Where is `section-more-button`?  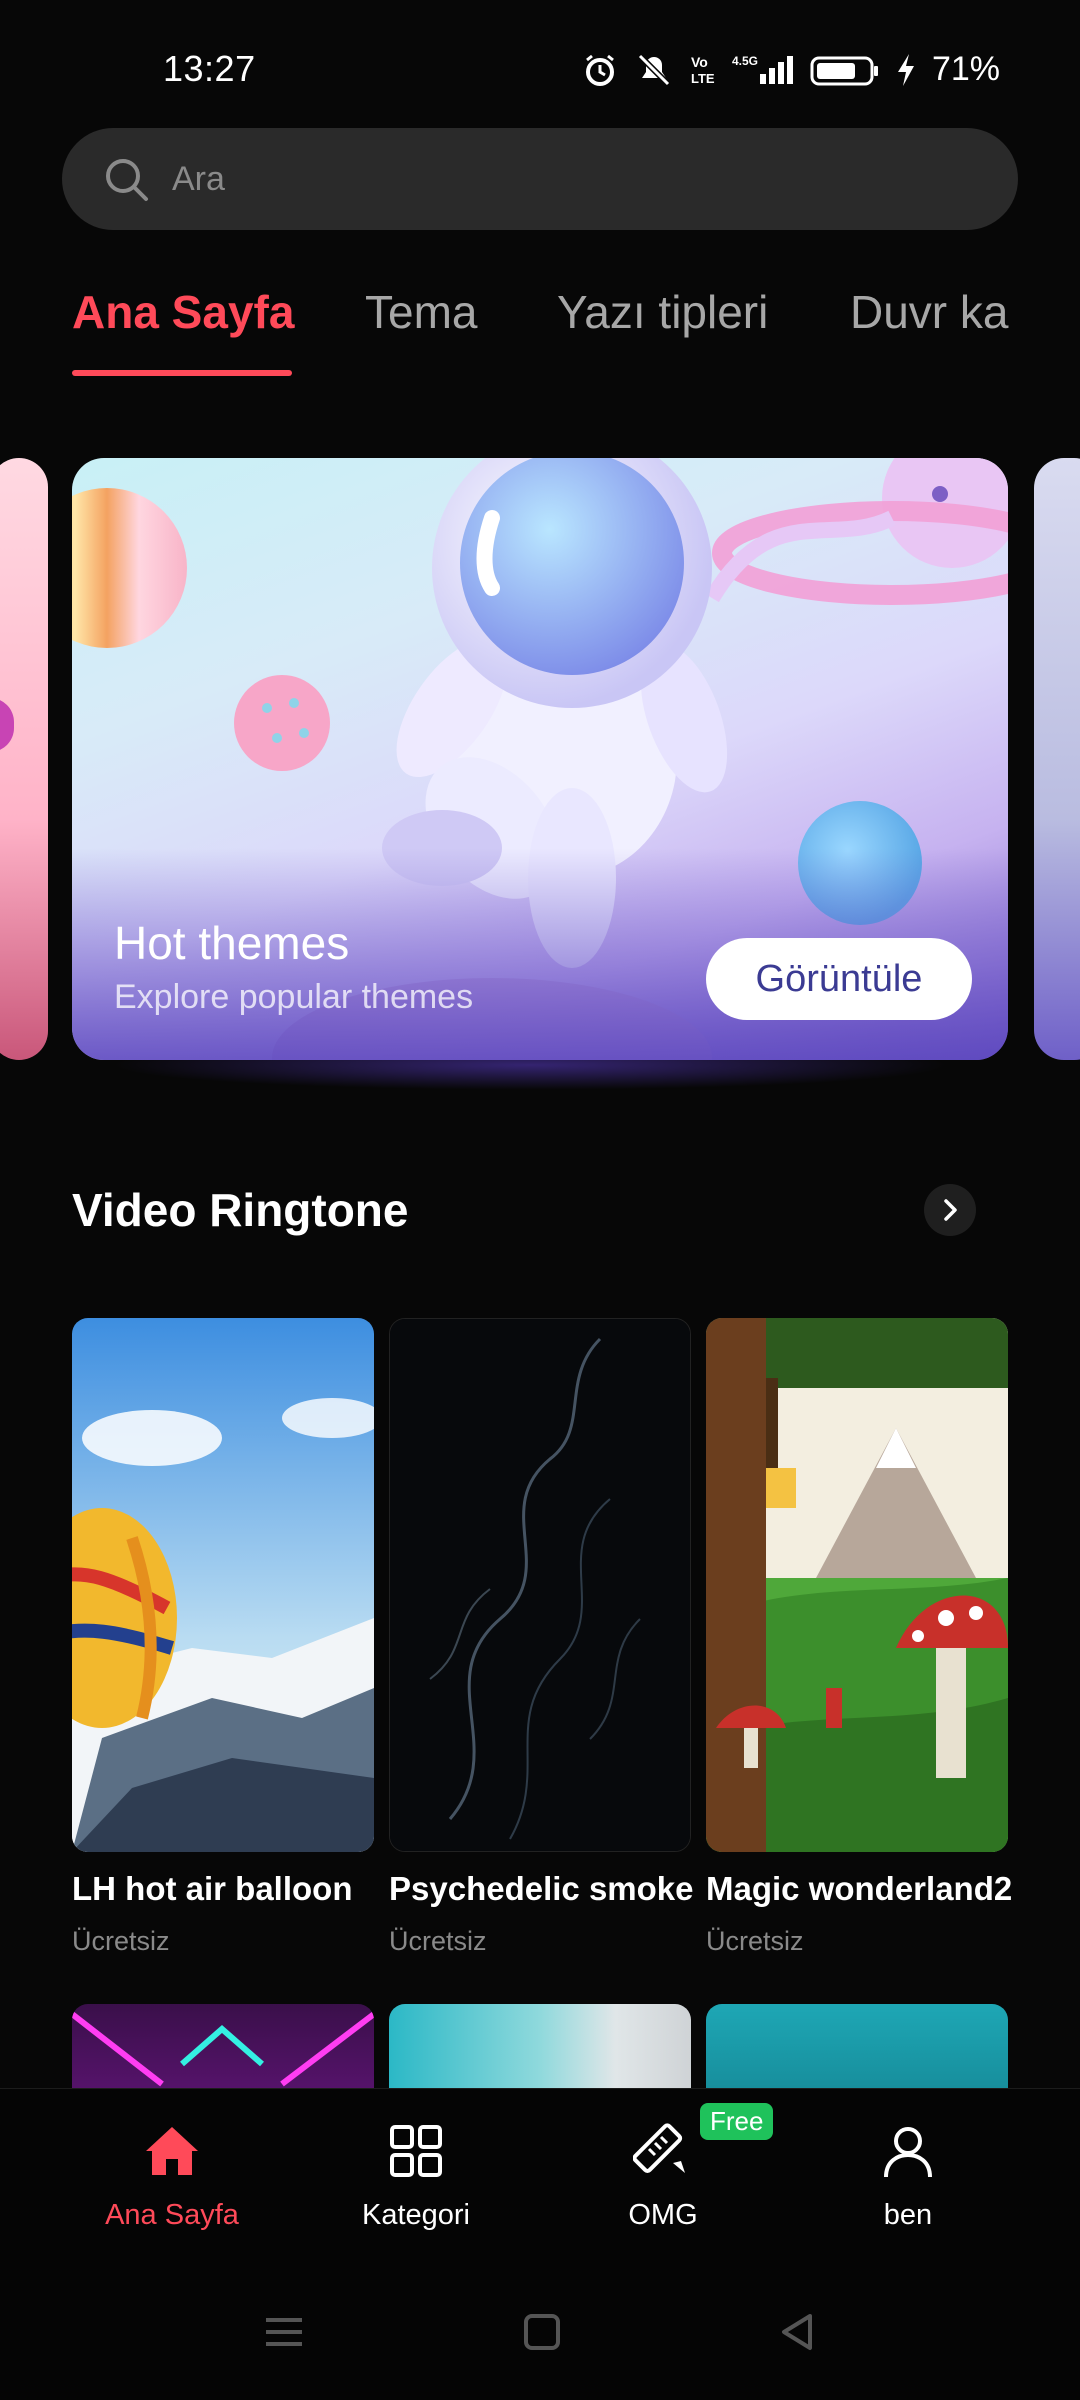 section-more-button is located at coordinates (950, 1210).